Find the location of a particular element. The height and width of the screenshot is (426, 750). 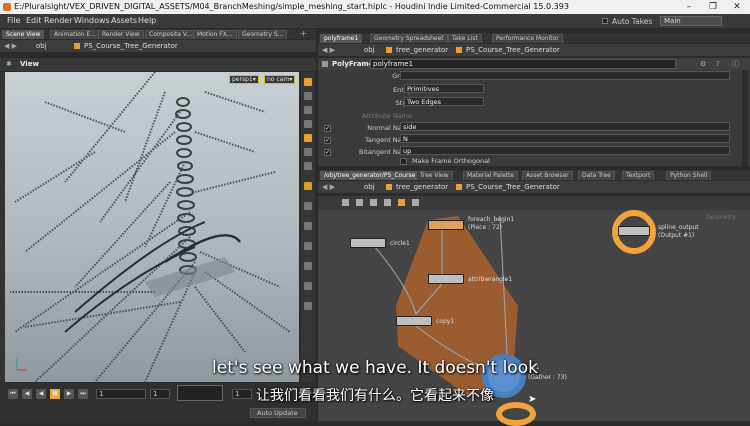

auto-takes-checkbox is located at coordinates (605, 21).